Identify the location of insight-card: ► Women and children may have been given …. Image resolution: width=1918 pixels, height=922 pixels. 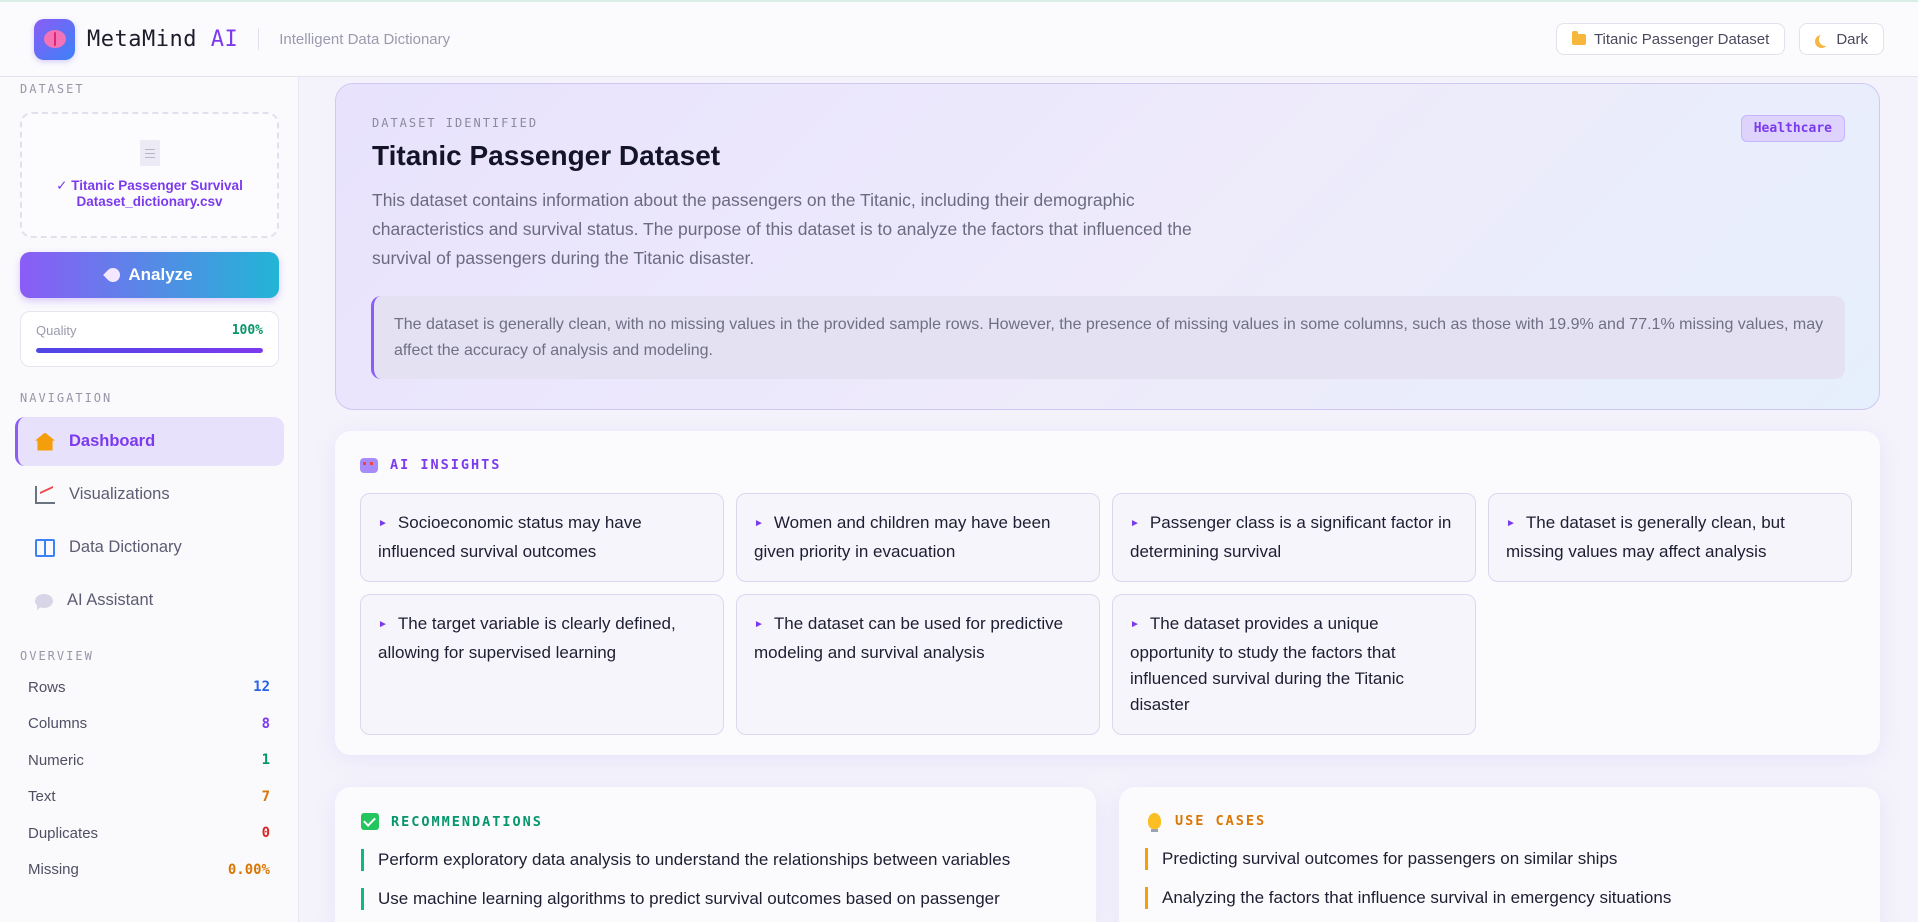
(918, 537).